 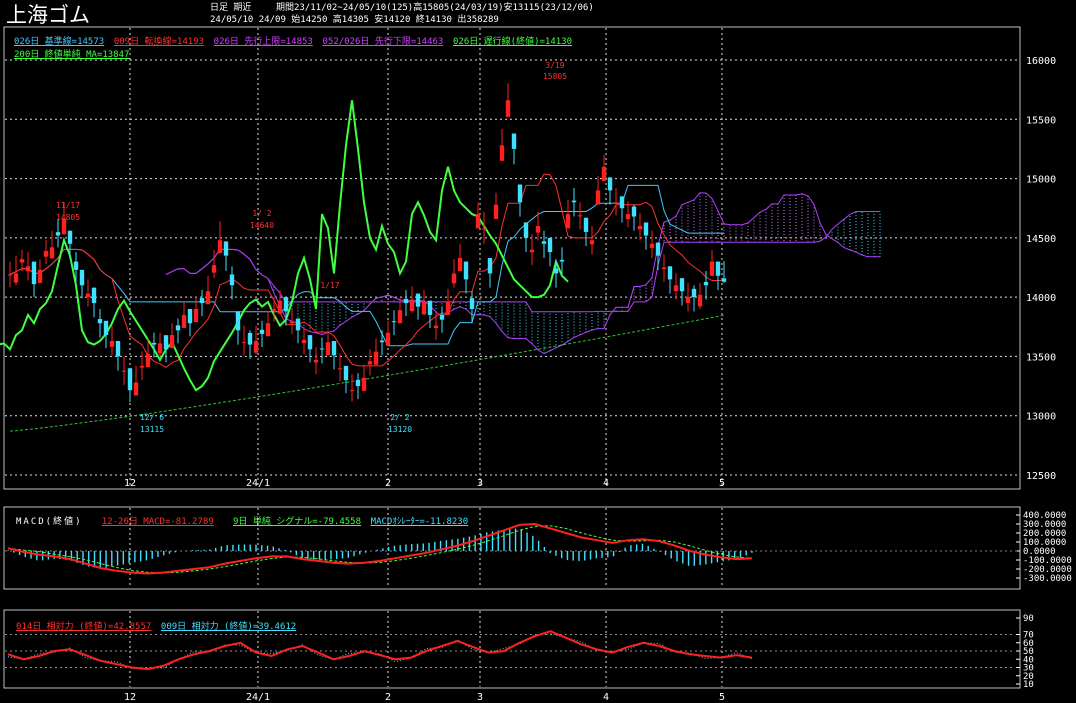 I want to click on x-tick-label: 24/1, so click(x=258, y=697).